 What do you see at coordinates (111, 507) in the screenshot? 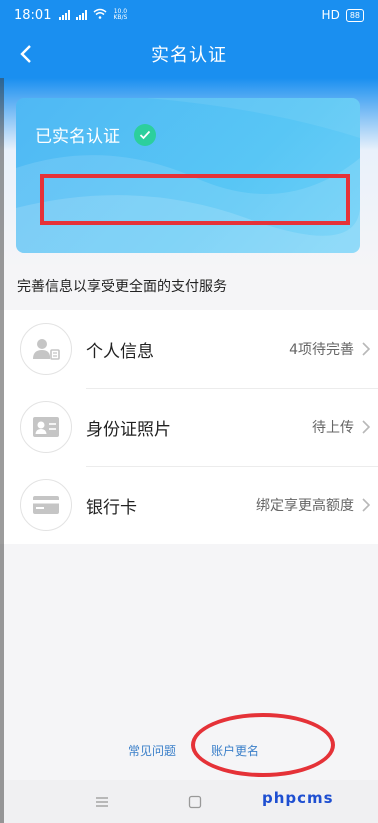
I see `list-item-label: 银行卡` at bounding box center [111, 507].